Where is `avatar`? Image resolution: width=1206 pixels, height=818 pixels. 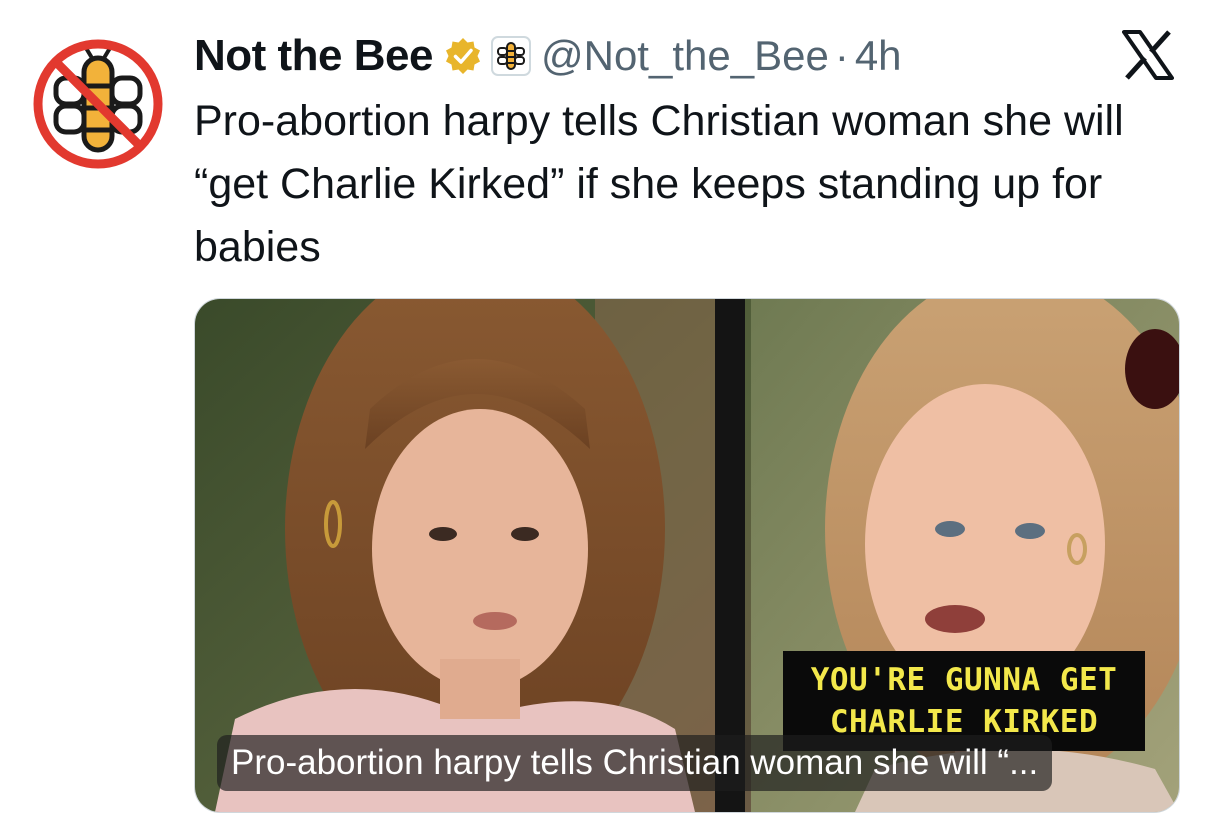 avatar is located at coordinates (98, 104).